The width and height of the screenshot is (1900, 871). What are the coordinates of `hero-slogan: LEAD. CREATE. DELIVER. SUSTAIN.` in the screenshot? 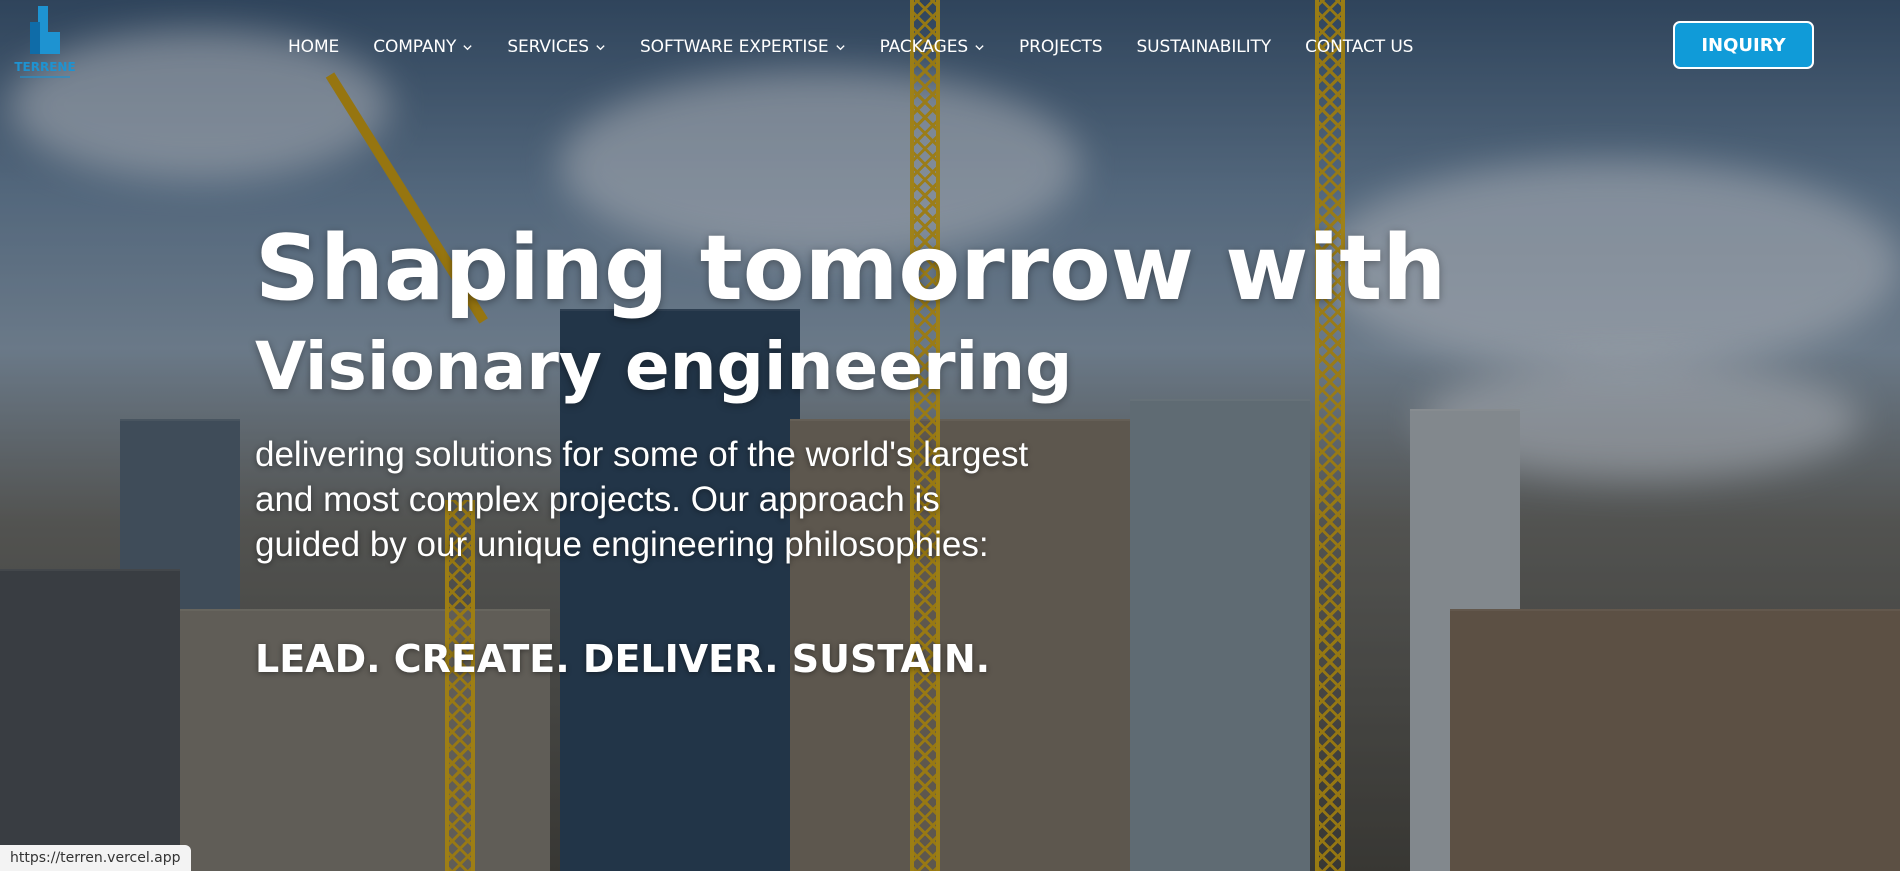 It's located at (623, 659).